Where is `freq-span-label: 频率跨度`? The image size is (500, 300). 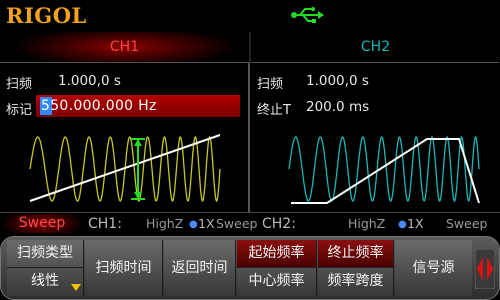 freq-span-label: 频率跨度 is located at coordinates (355, 281).